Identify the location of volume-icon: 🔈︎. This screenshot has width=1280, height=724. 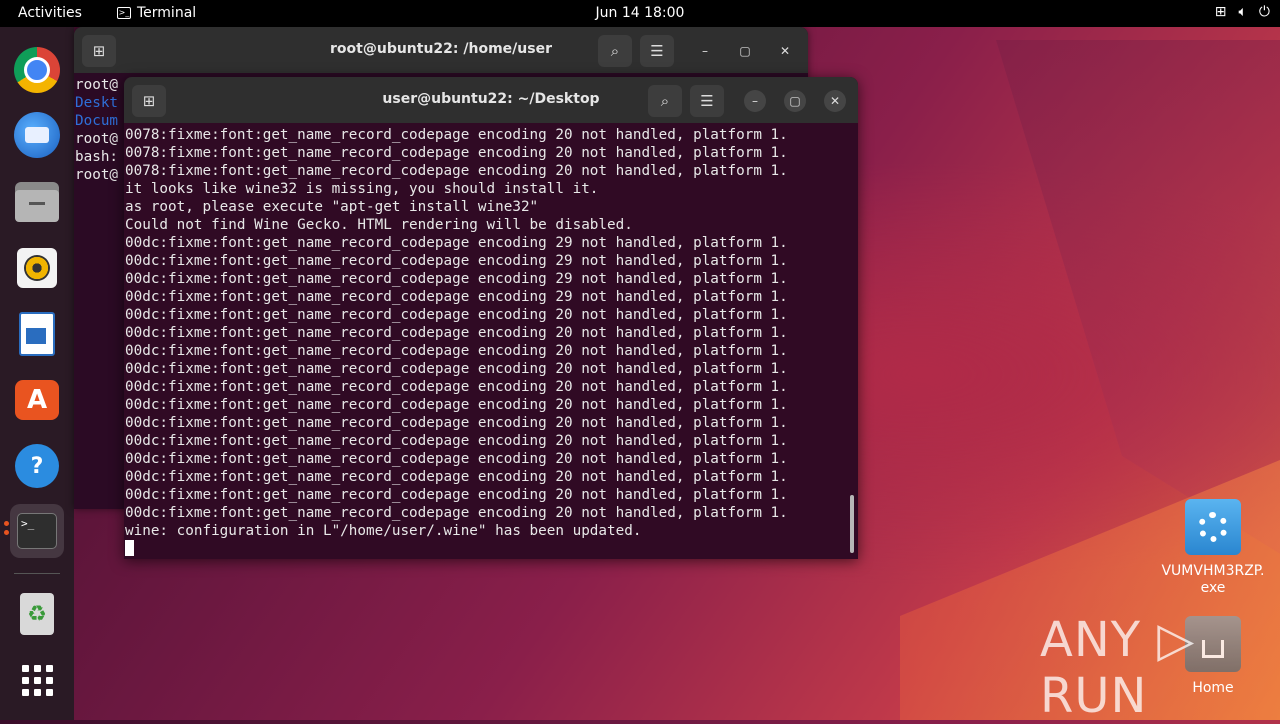
(1242, 12).